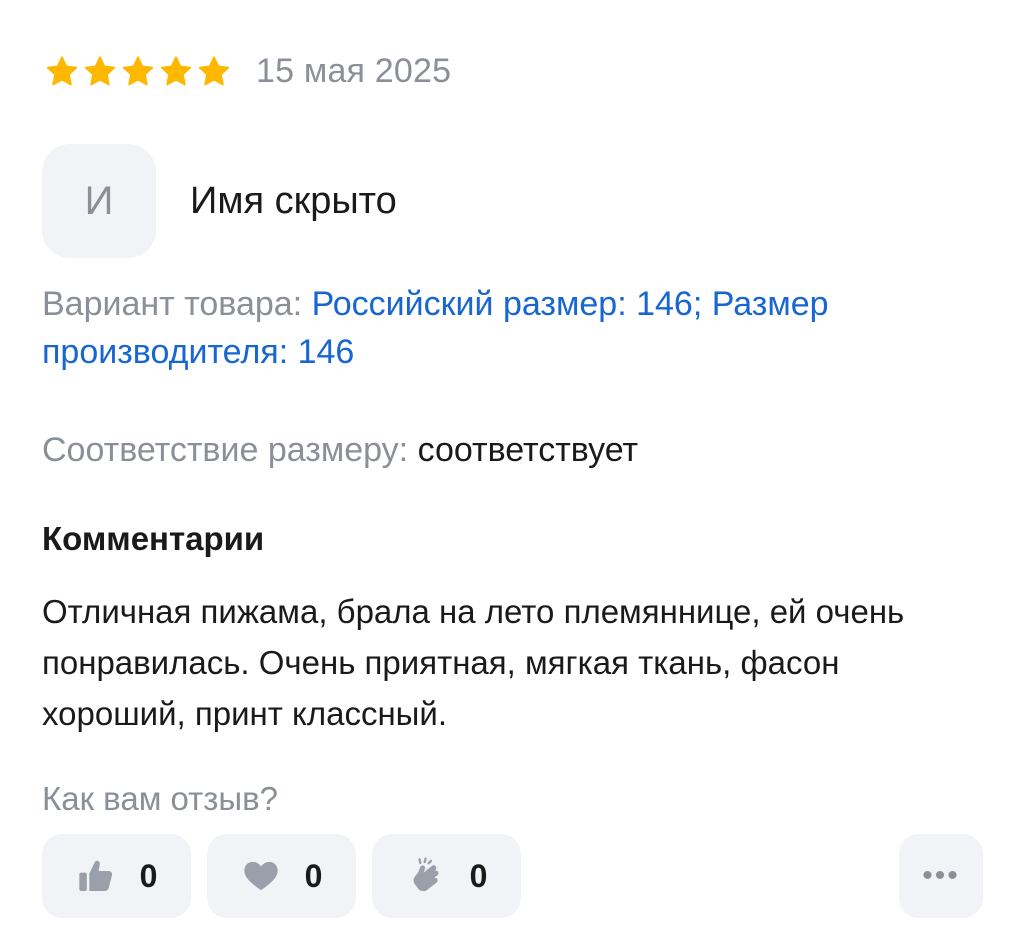 The image size is (1024, 937). I want to click on heart-button: 0, so click(281, 876).